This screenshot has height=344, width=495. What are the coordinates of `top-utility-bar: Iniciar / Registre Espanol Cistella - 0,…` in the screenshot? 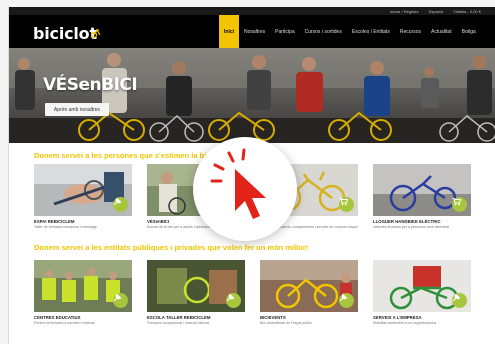 It's located at (252, 11).